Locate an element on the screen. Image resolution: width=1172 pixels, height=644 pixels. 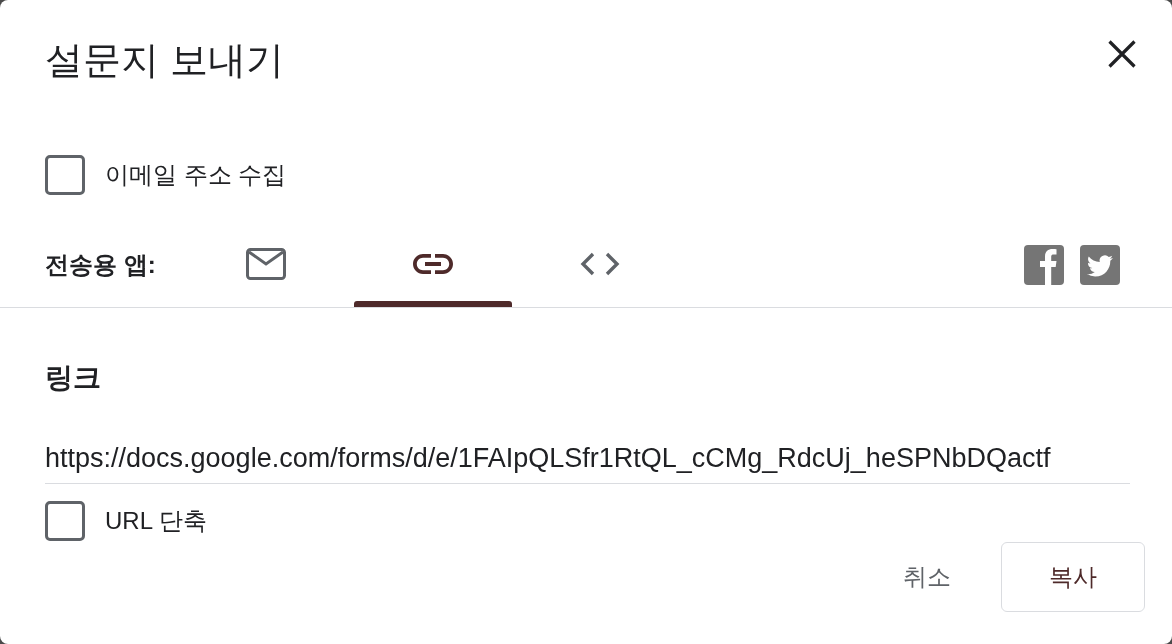
code-icon is located at coordinates (600, 264).